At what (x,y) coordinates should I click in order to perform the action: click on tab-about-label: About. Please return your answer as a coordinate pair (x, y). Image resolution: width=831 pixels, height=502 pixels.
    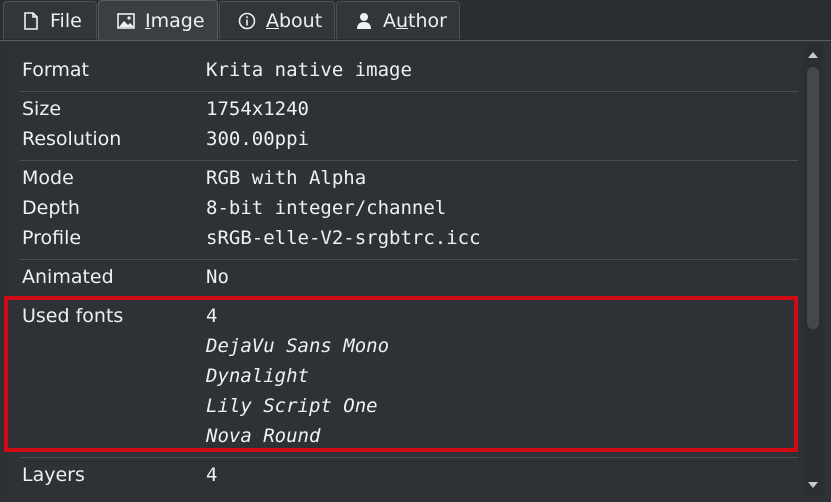
    Looking at the image, I should click on (294, 21).